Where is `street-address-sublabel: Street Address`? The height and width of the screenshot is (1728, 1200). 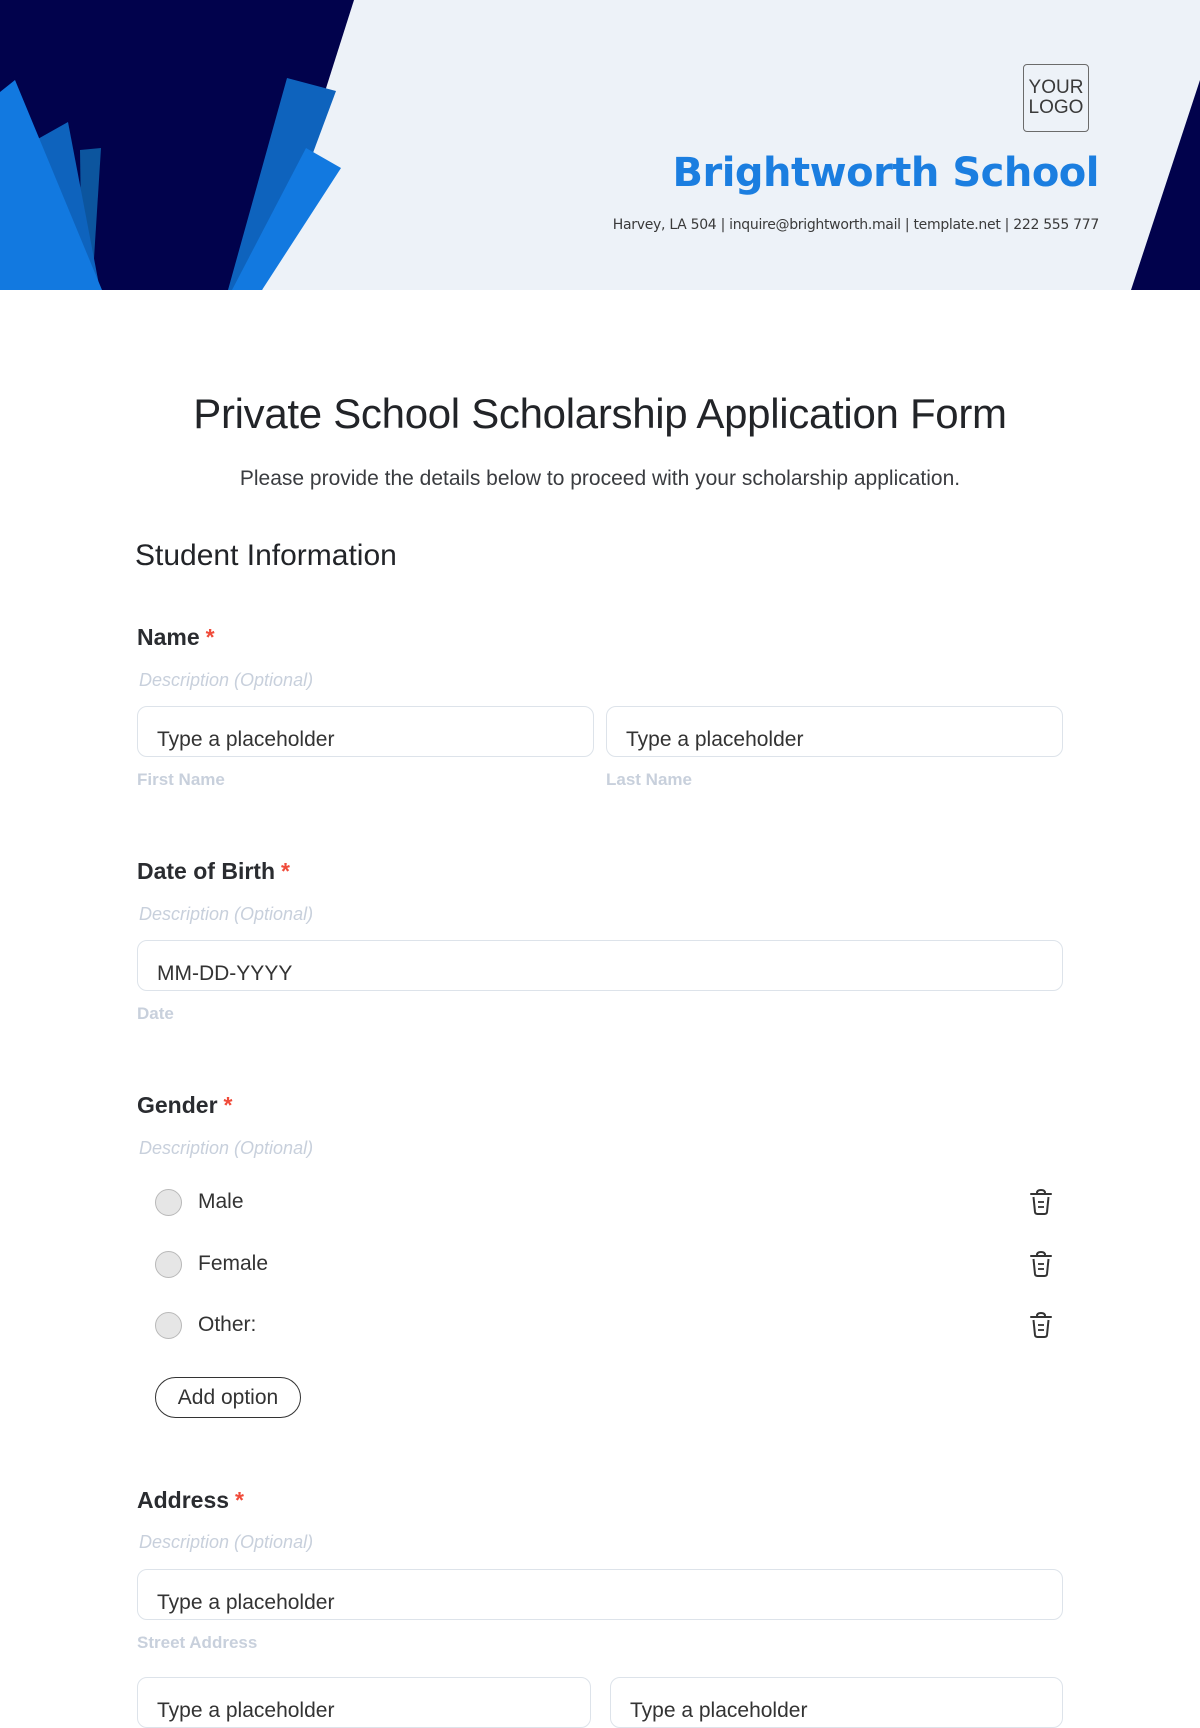
street-address-sublabel: Street Address is located at coordinates (197, 1642).